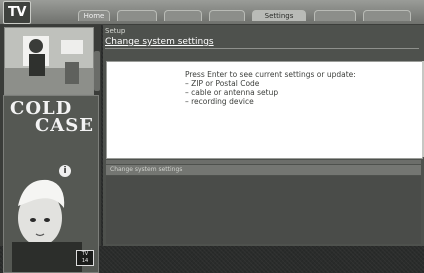 The height and width of the screenshot is (273, 424). What do you see at coordinates (232, 92) in the screenshot?
I see `panel-item: – cable or antenna setup` at bounding box center [232, 92].